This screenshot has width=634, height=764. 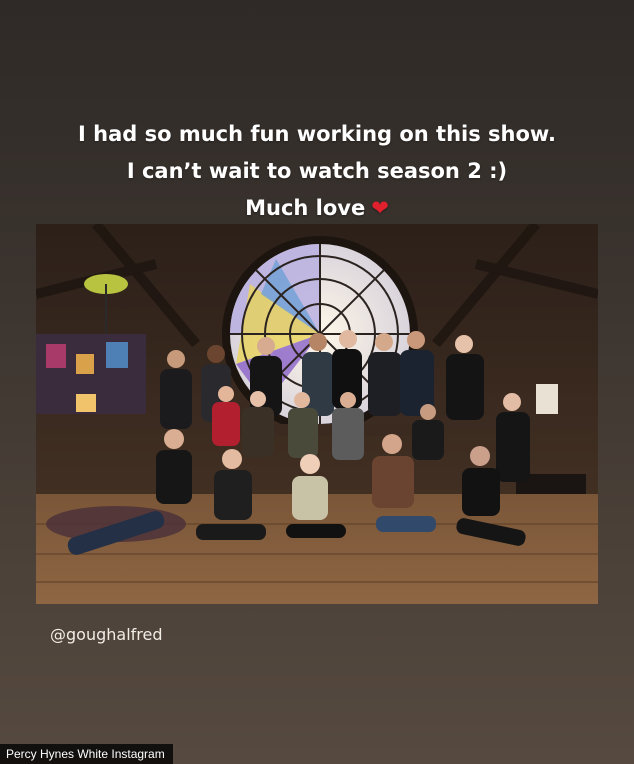 What do you see at coordinates (317, 208) in the screenshot?
I see `caption-line-3: Much love ❤` at bounding box center [317, 208].